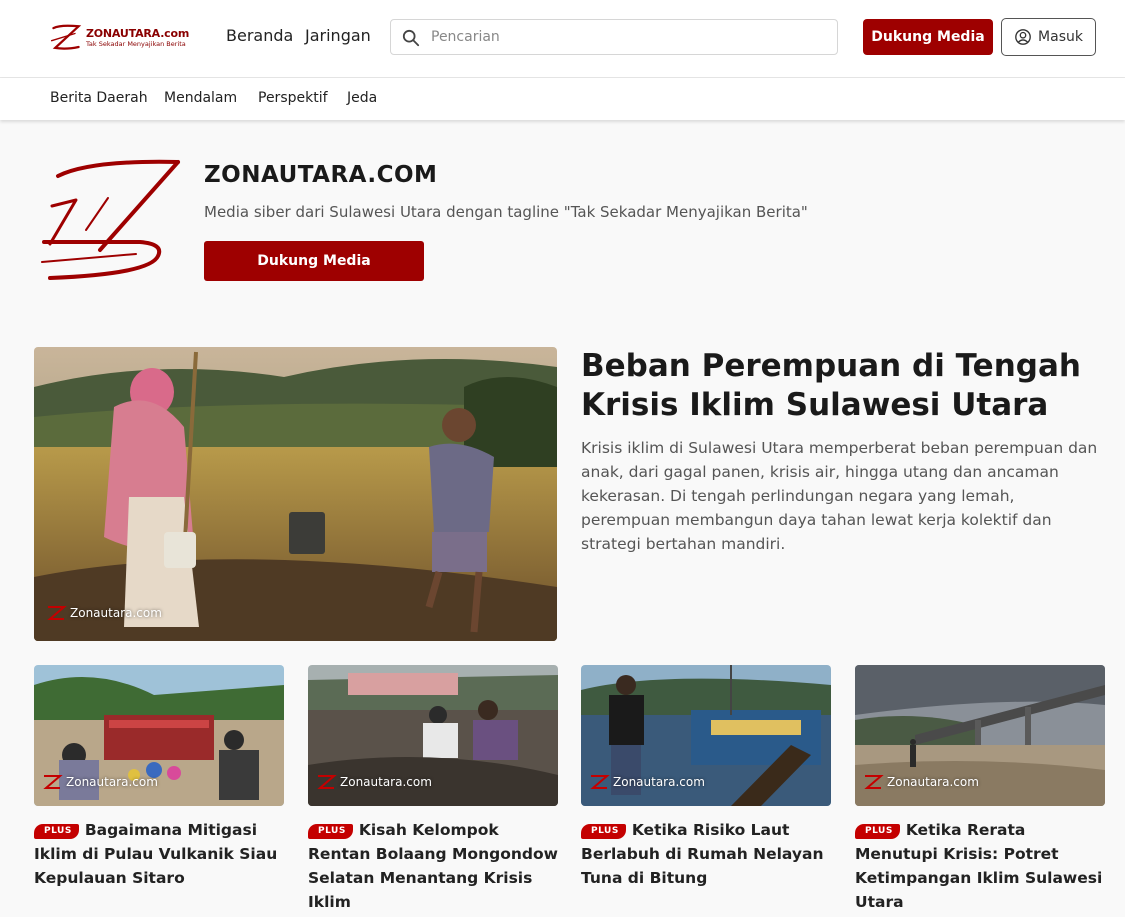  Describe the element at coordinates (314, 261) in the screenshot. I see `profile-support-button: Dukung Media` at that location.